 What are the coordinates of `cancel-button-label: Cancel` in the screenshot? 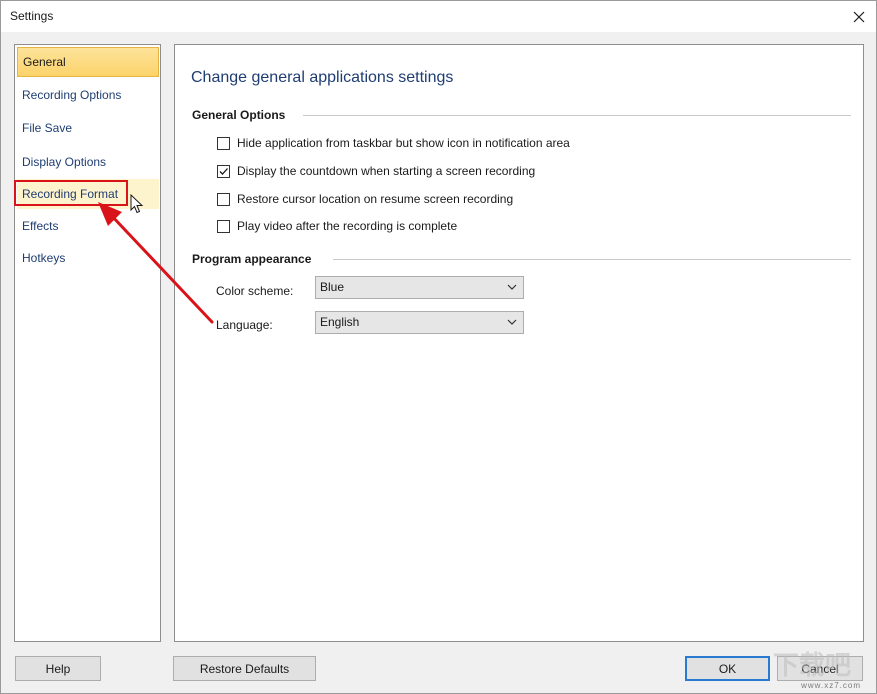 It's located at (820, 668).